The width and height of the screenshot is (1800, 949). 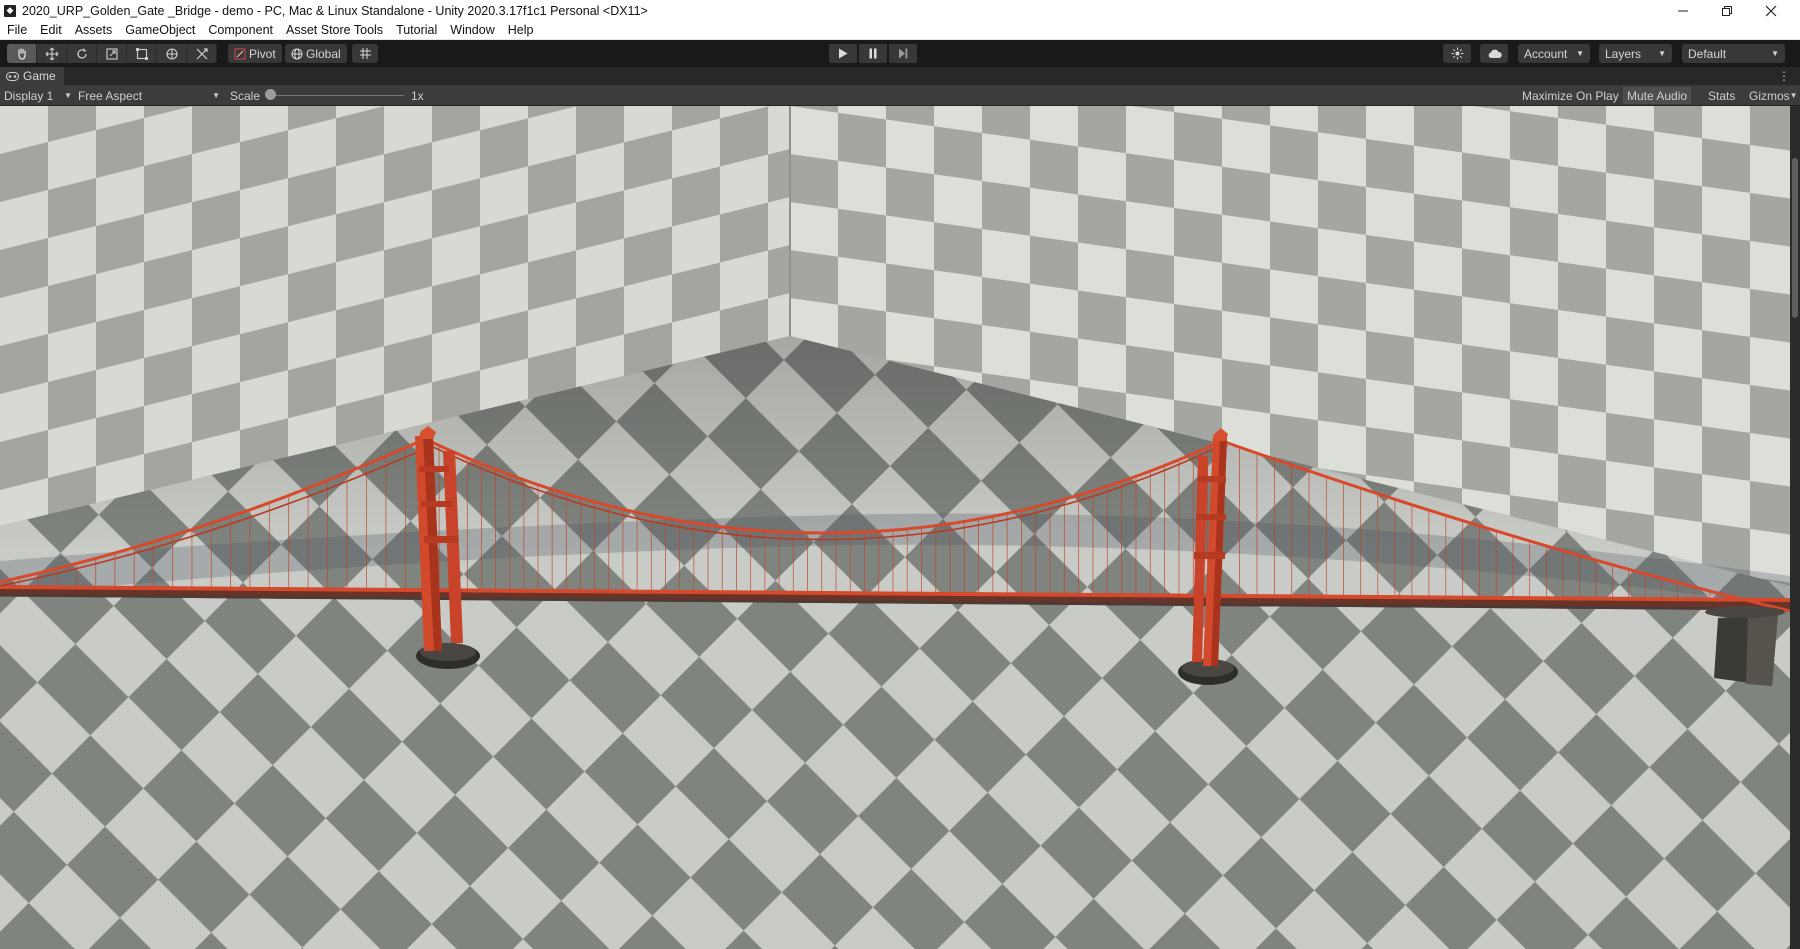 What do you see at coordinates (521, 30) in the screenshot?
I see `menu-help: Help` at bounding box center [521, 30].